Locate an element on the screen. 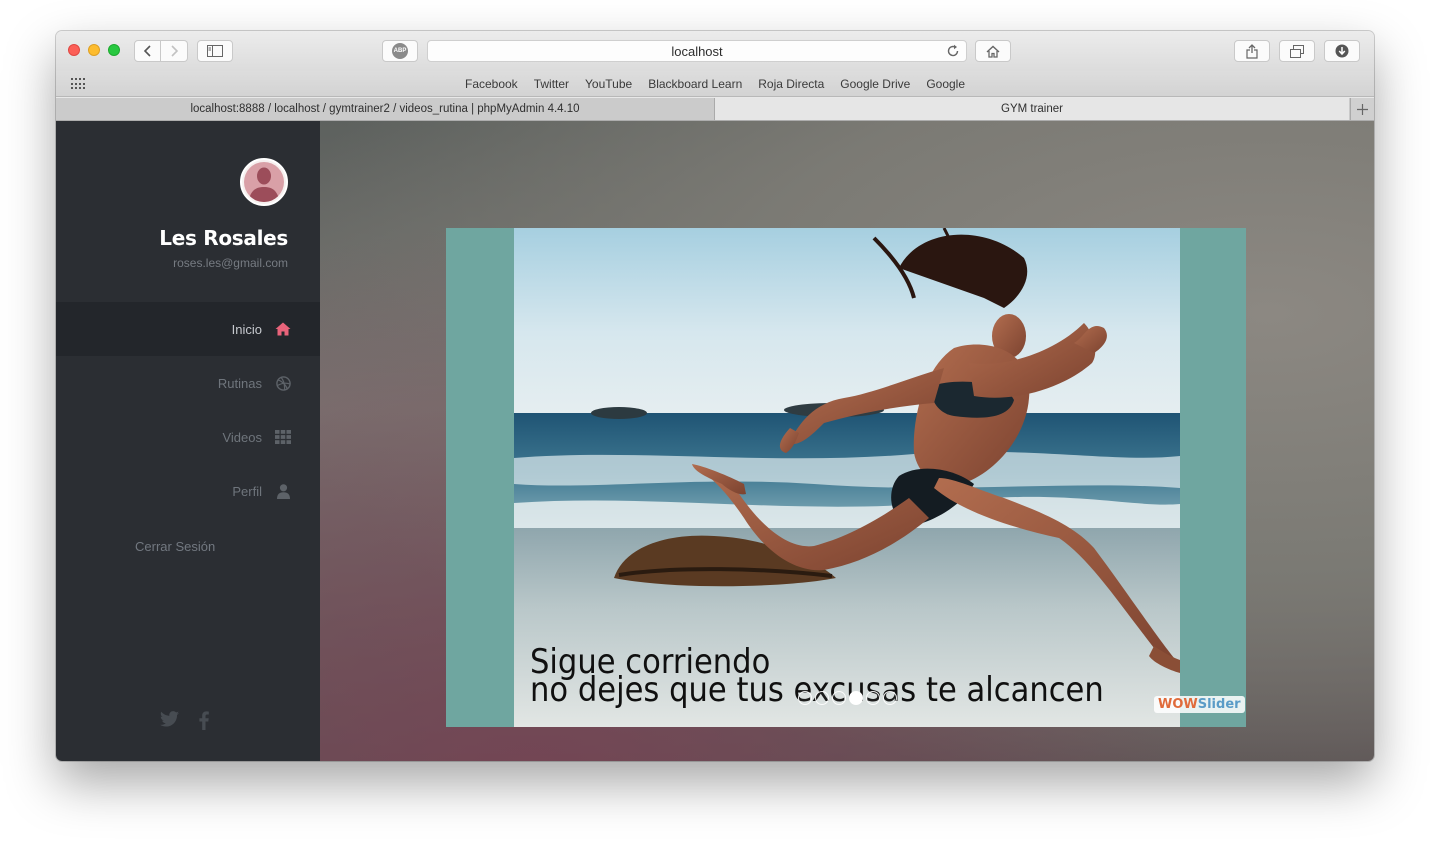 This screenshot has height=841, width=1430. downloads-button is located at coordinates (1342, 51).